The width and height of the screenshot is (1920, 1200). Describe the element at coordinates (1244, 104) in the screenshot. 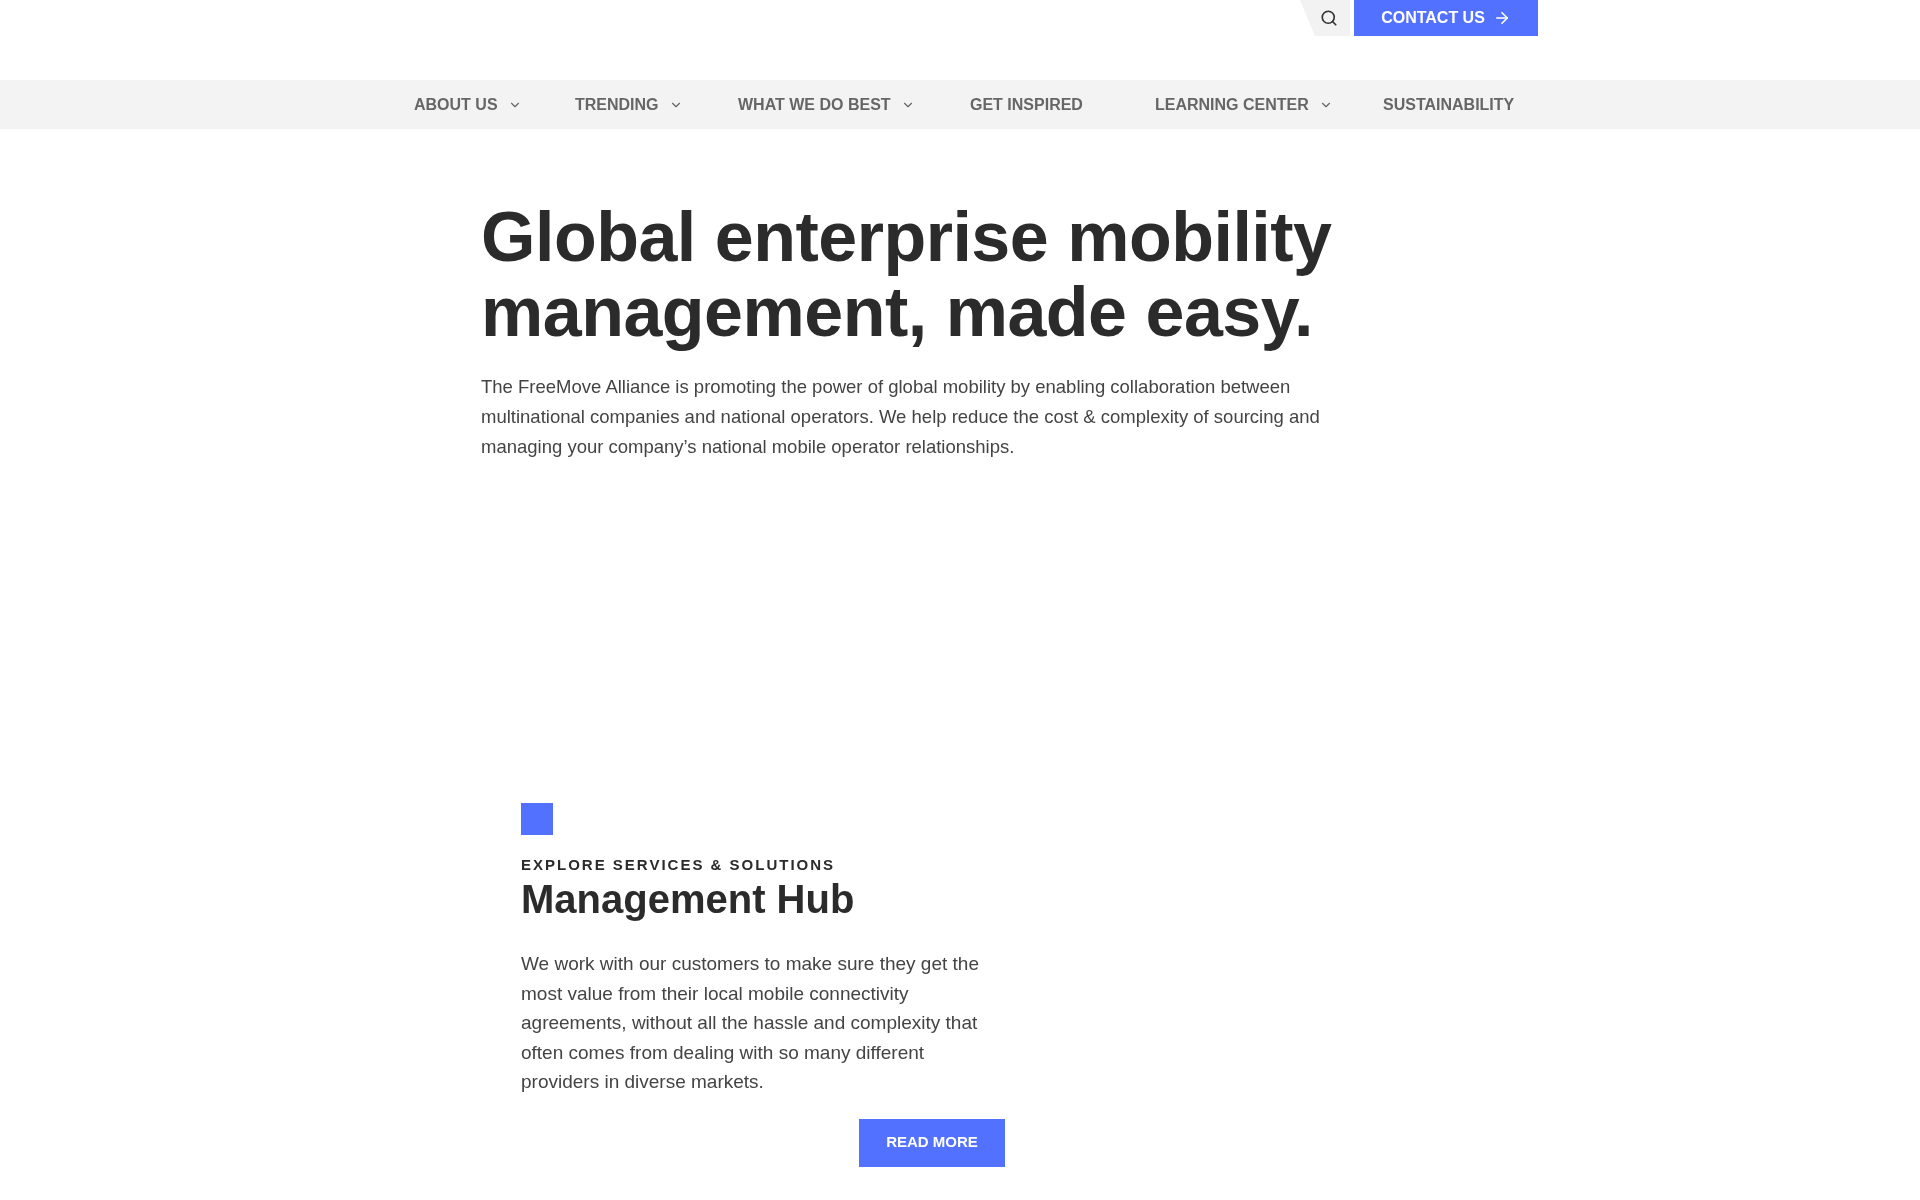

I see `nav-link: LEARNING CENTER` at that location.